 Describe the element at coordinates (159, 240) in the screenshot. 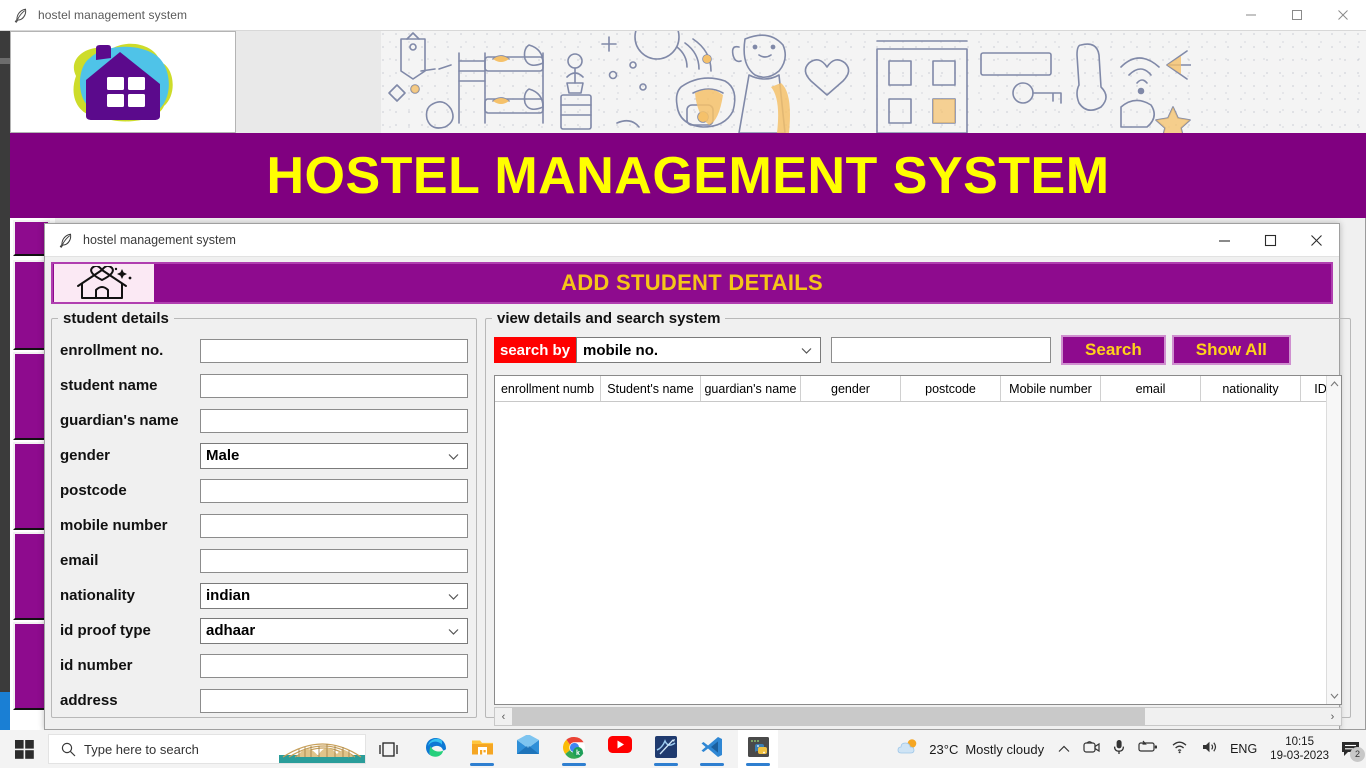

I see `dialog-title: hostel management system` at that location.